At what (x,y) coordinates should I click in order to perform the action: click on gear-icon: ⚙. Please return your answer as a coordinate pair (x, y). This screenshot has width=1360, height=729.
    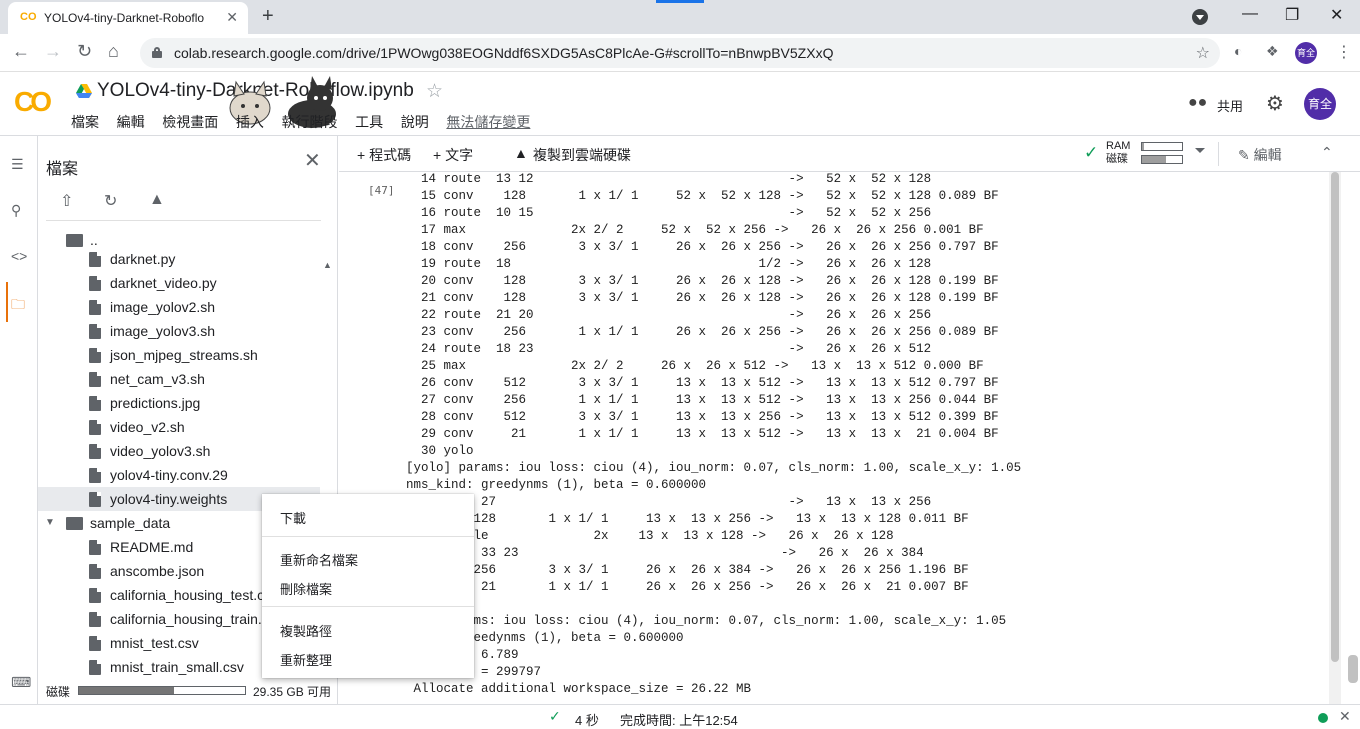
    Looking at the image, I should click on (1275, 103).